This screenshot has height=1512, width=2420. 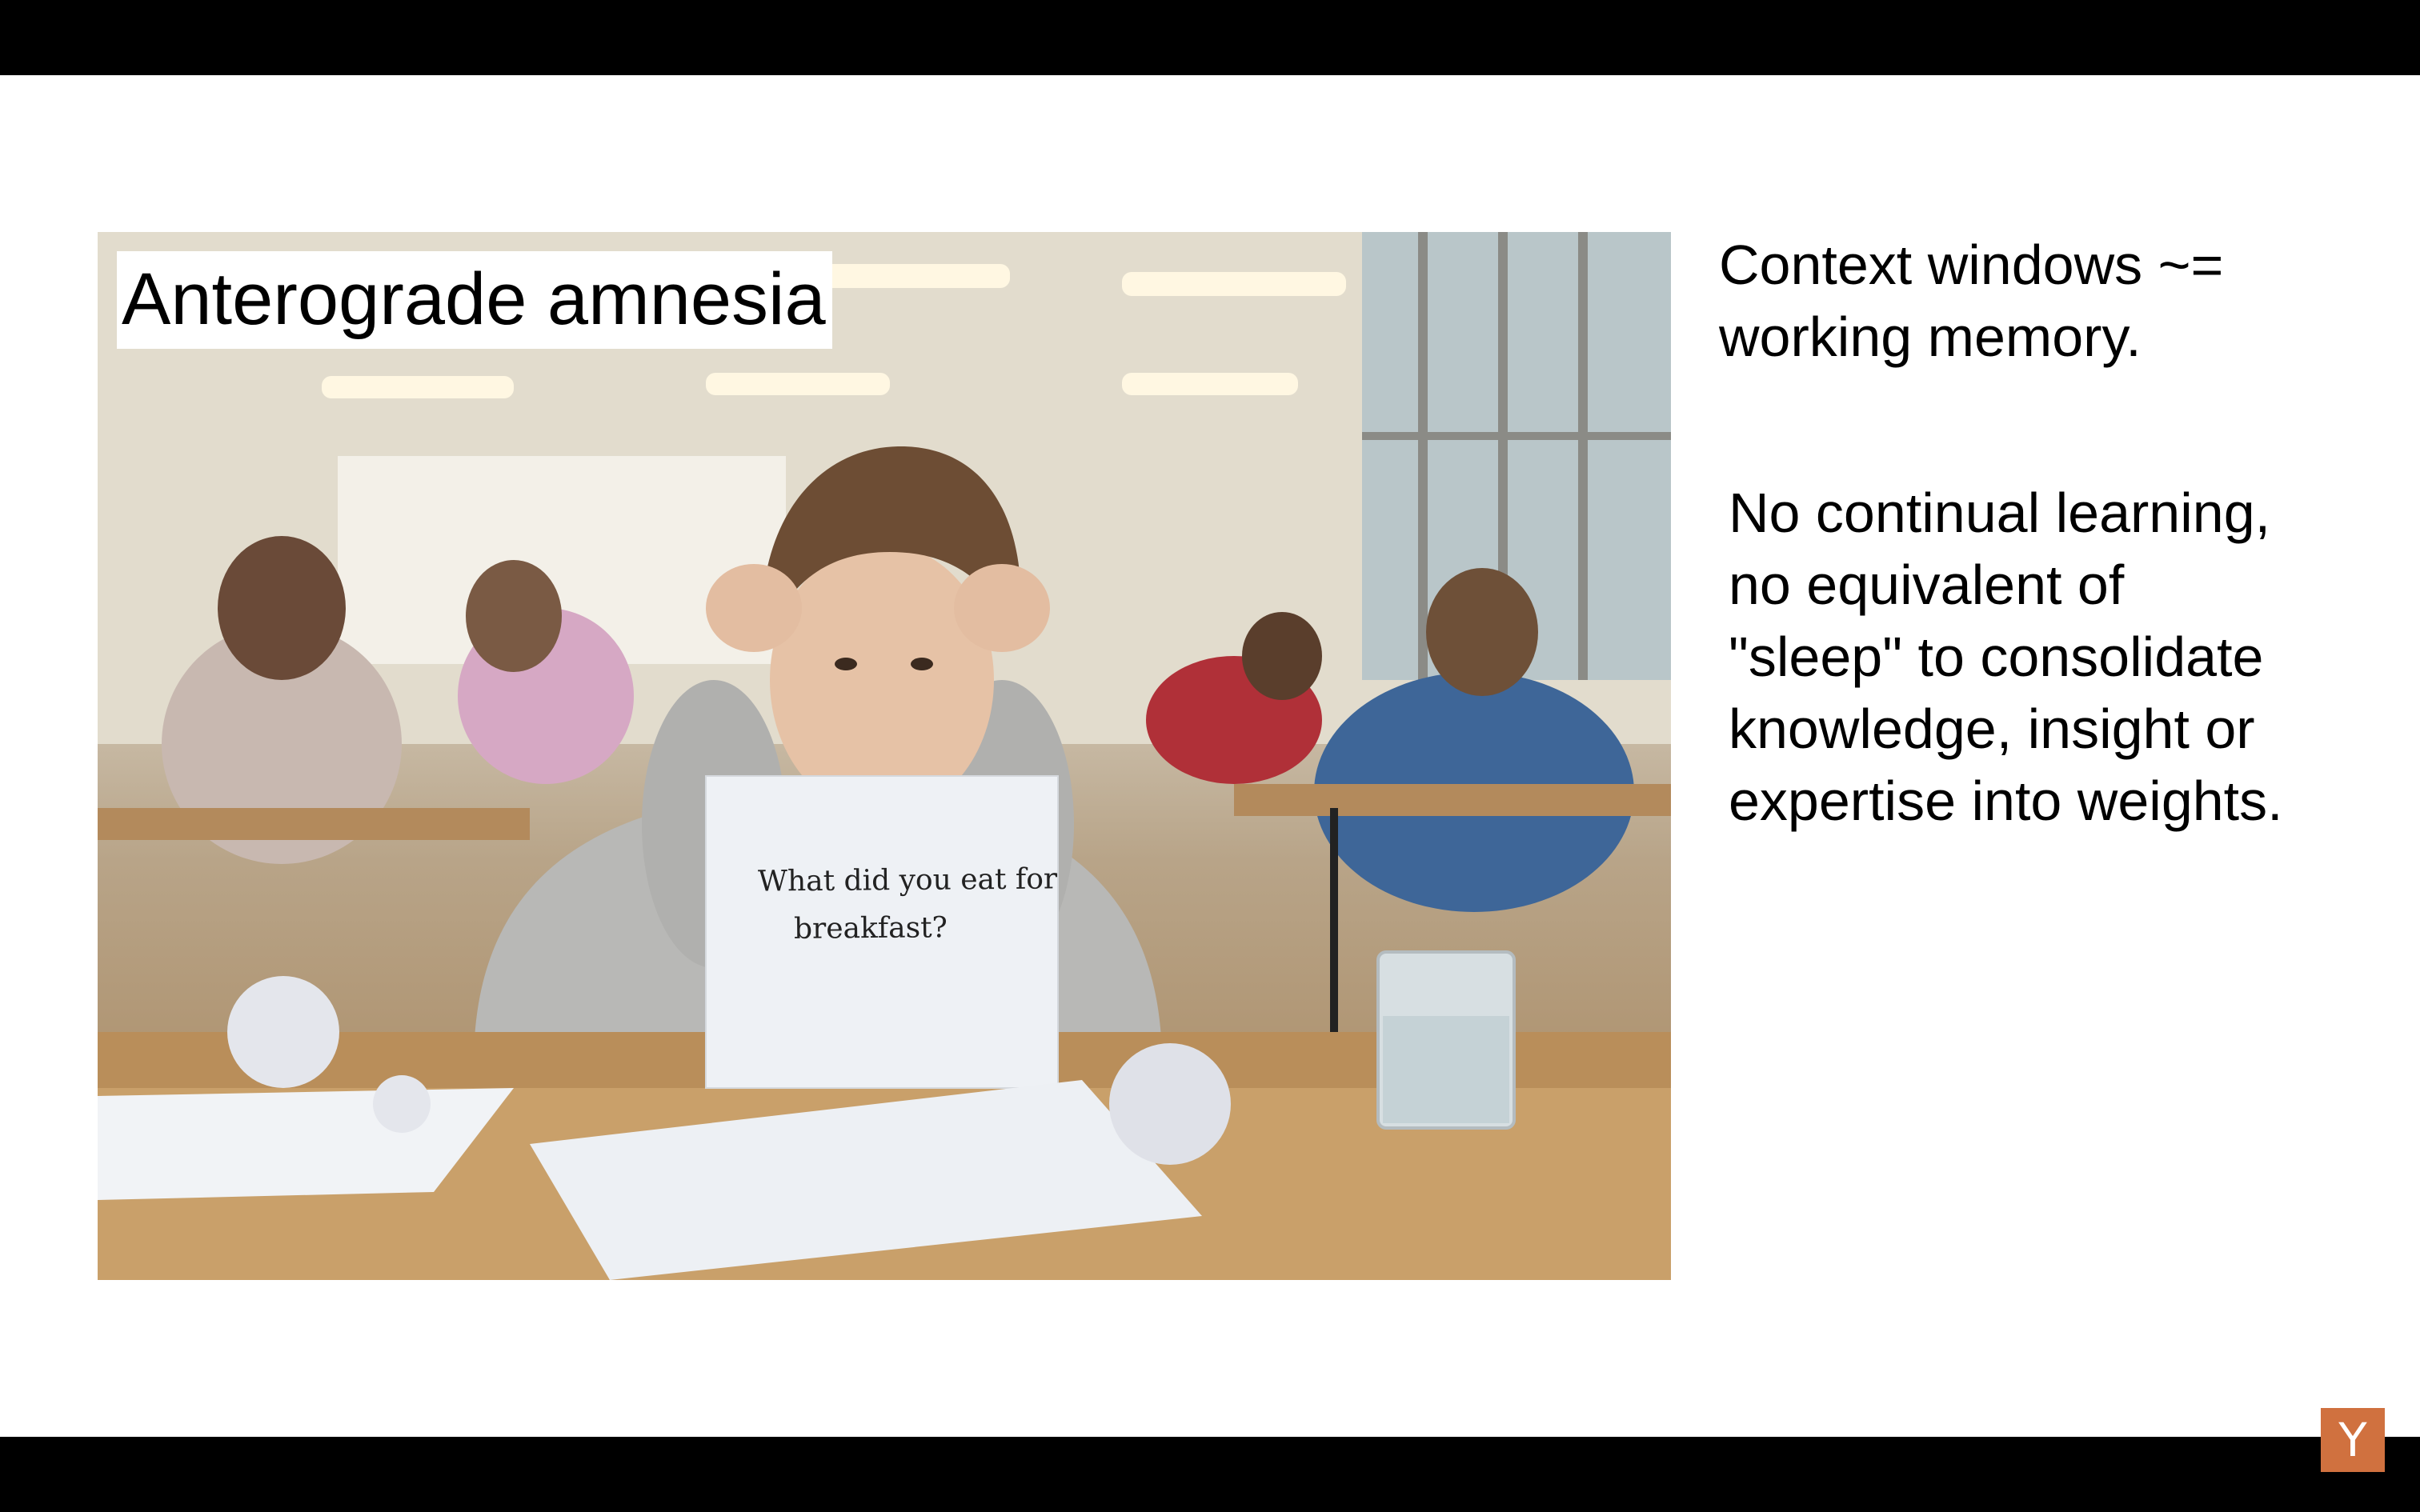 I want to click on point-1-line-1: Context windows ~=, so click(x=1971, y=265).